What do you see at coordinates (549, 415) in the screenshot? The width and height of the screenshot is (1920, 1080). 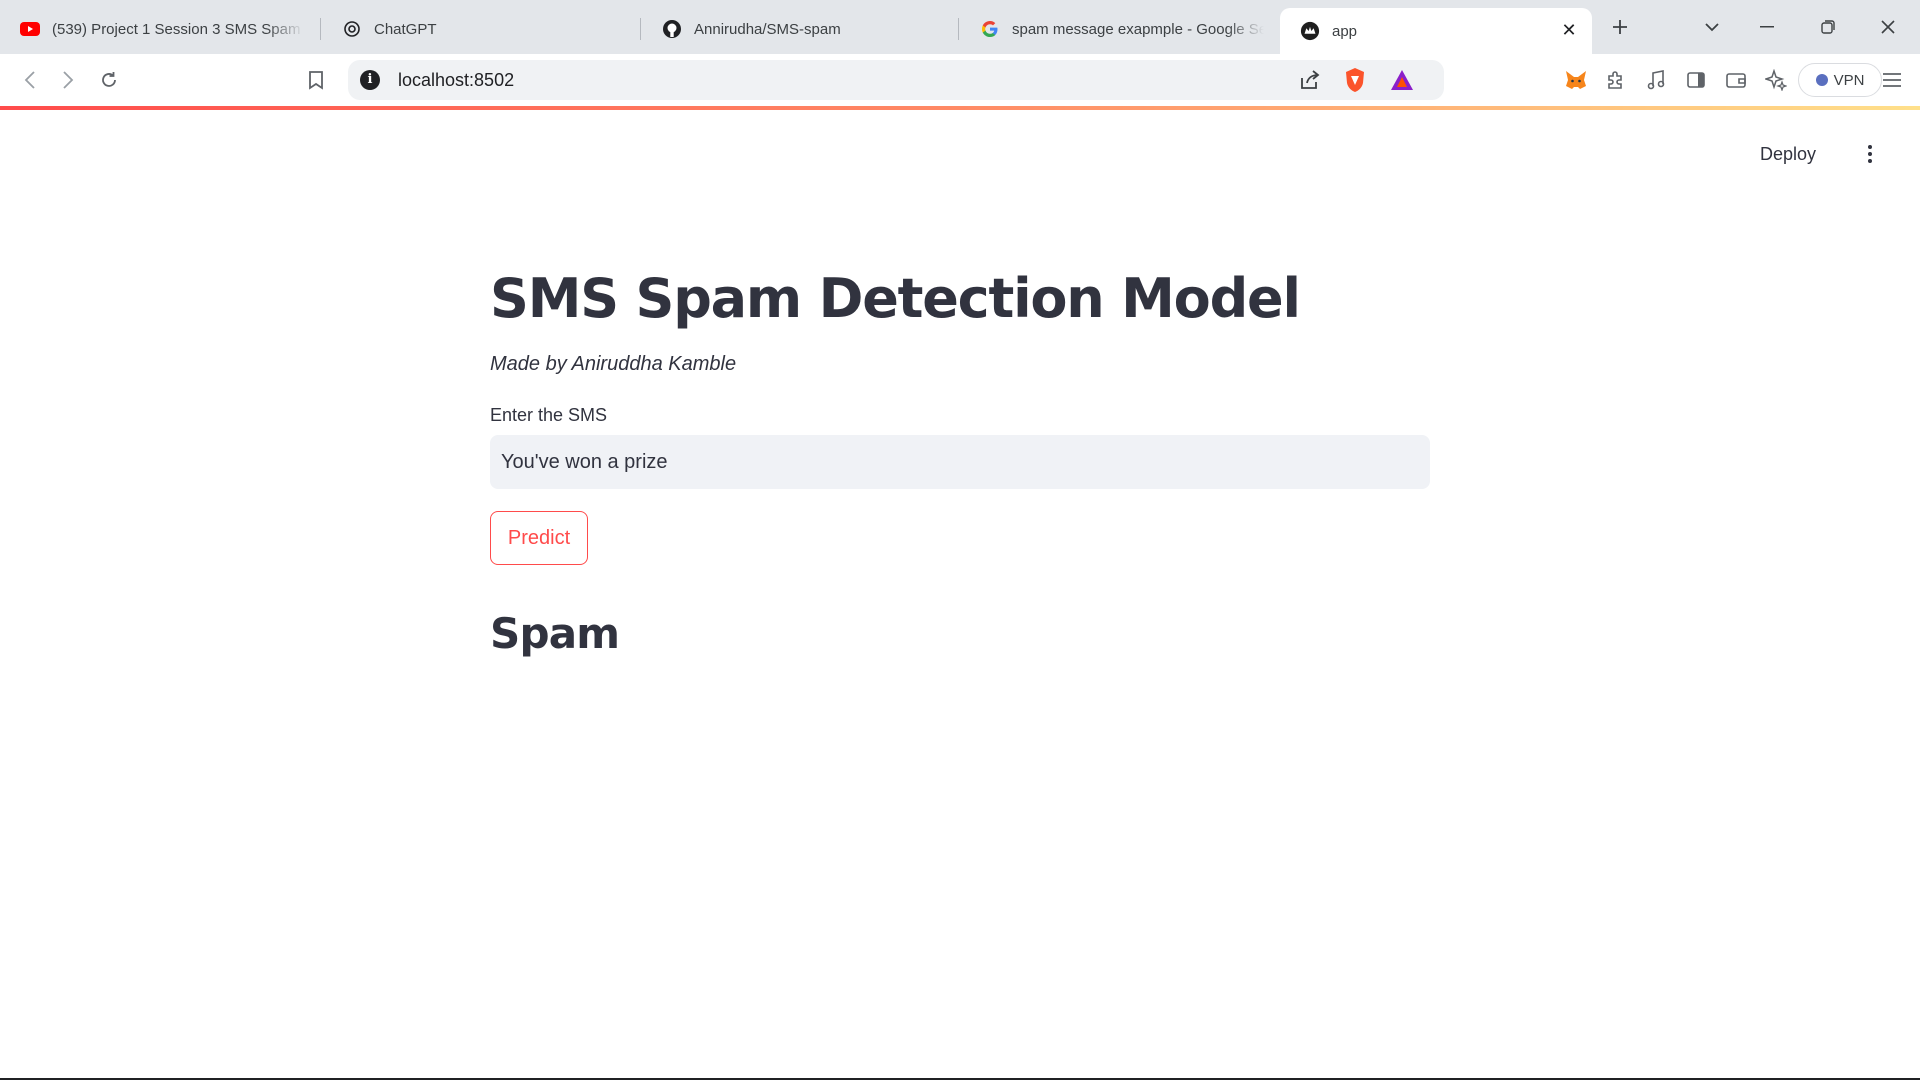 I see `sms-input-label: Enter the SMS` at bounding box center [549, 415].